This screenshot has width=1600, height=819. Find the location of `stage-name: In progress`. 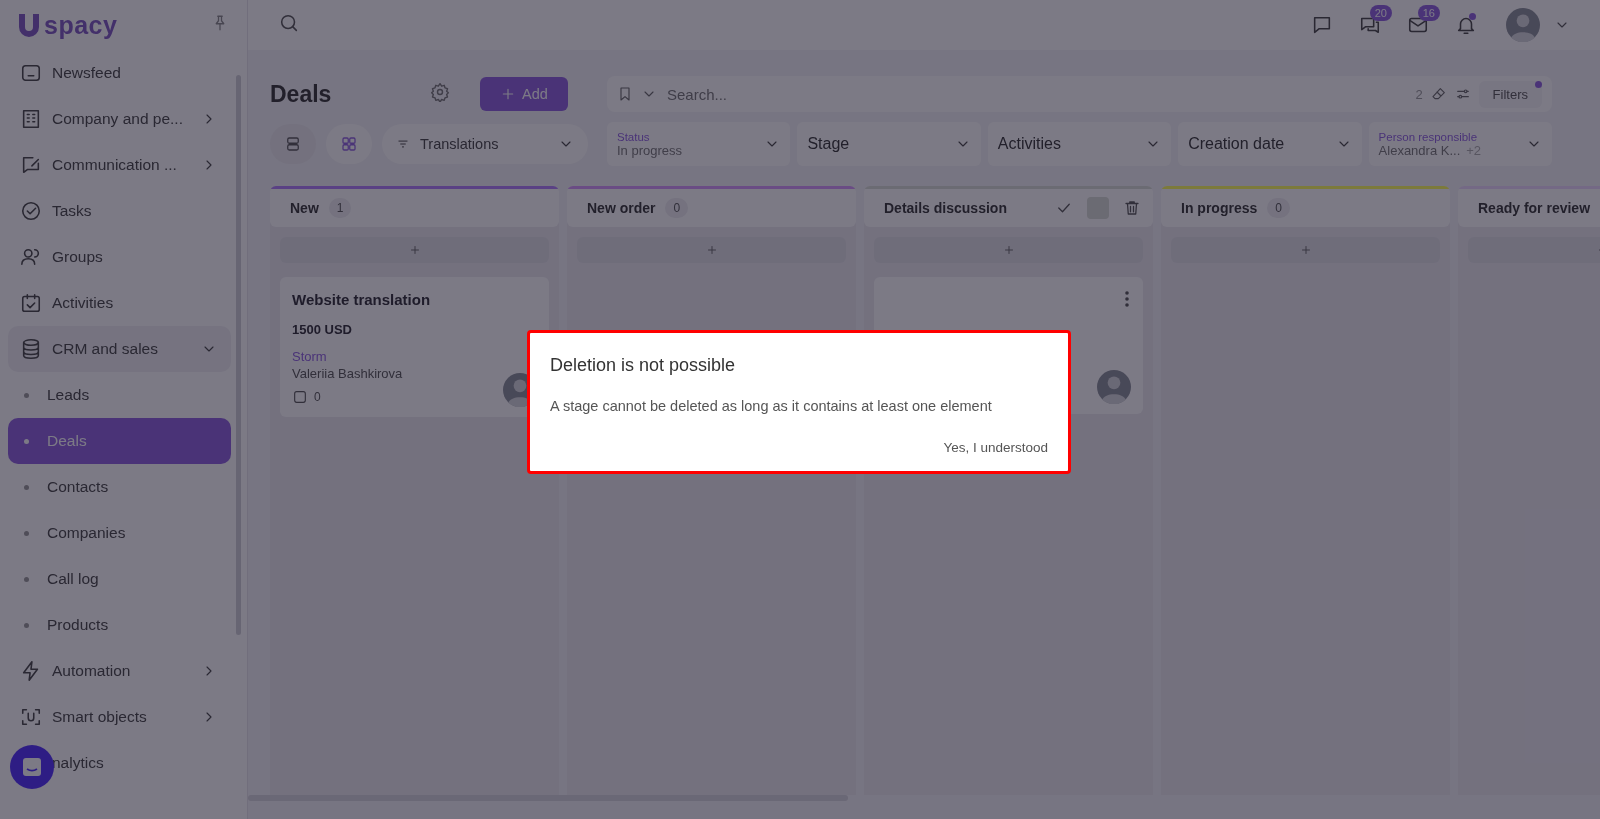

stage-name: In progress is located at coordinates (1219, 208).